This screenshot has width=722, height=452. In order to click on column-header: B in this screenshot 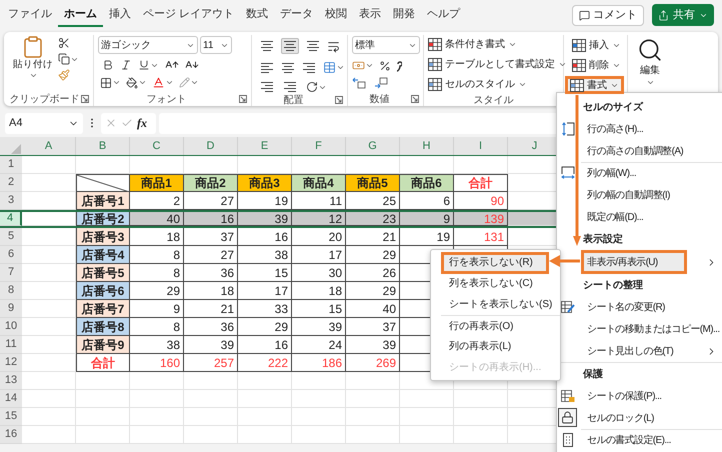, I will do `click(103, 146)`.